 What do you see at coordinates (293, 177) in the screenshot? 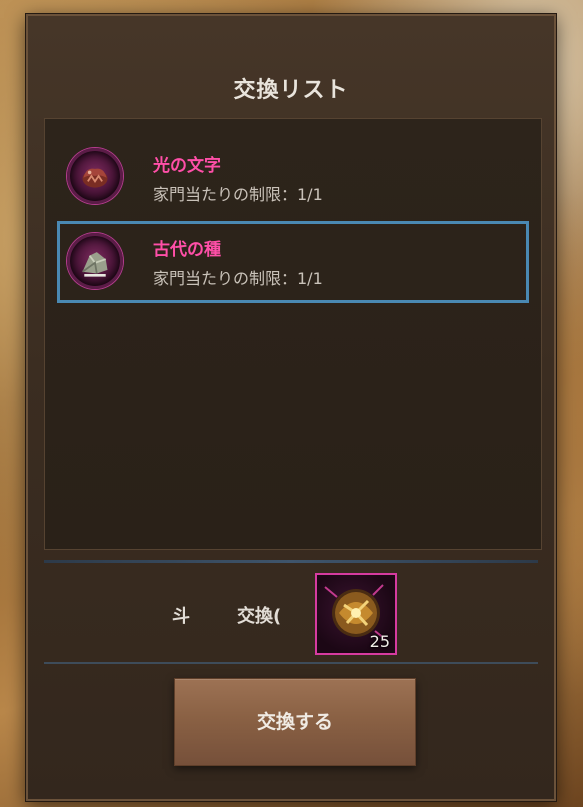
I see `exchange-list-item: 光の文字 家門当たりの制限：1/1` at bounding box center [293, 177].